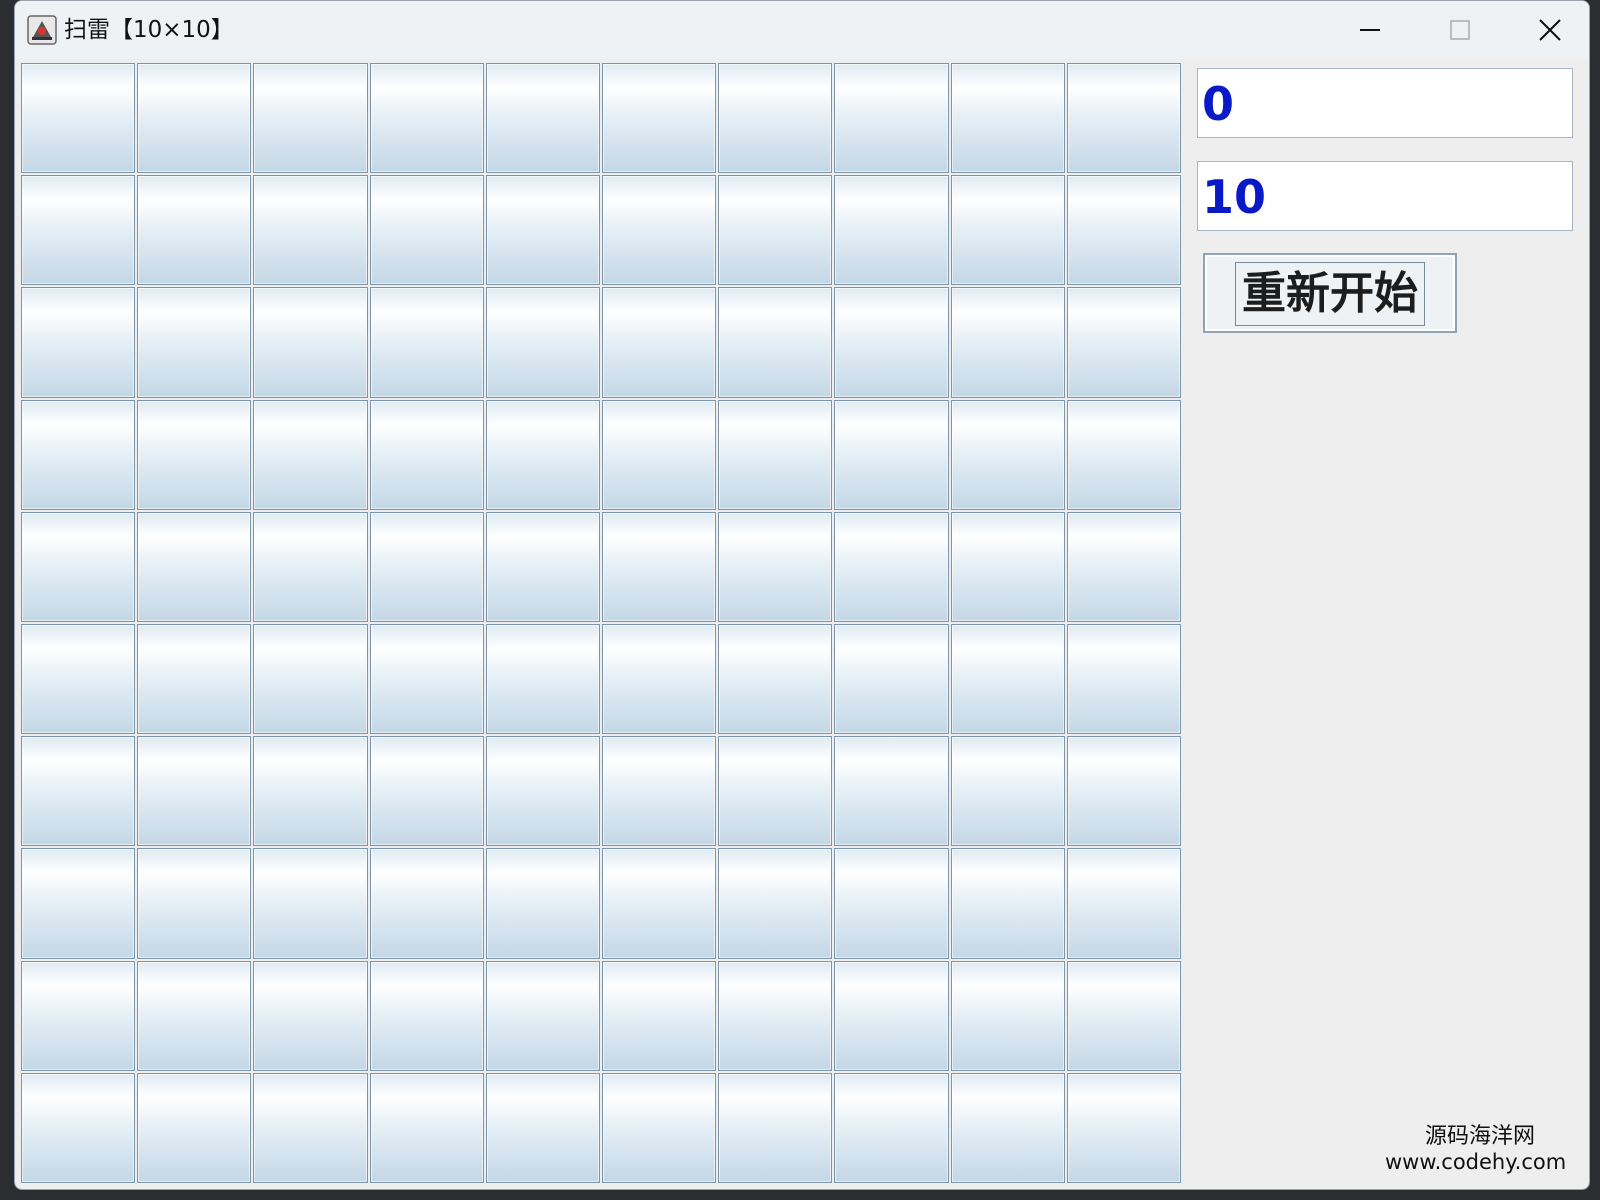 The width and height of the screenshot is (1600, 1200). What do you see at coordinates (1460, 30) in the screenshot?
I see `maximize-button` at bounding box center [1460, 30].